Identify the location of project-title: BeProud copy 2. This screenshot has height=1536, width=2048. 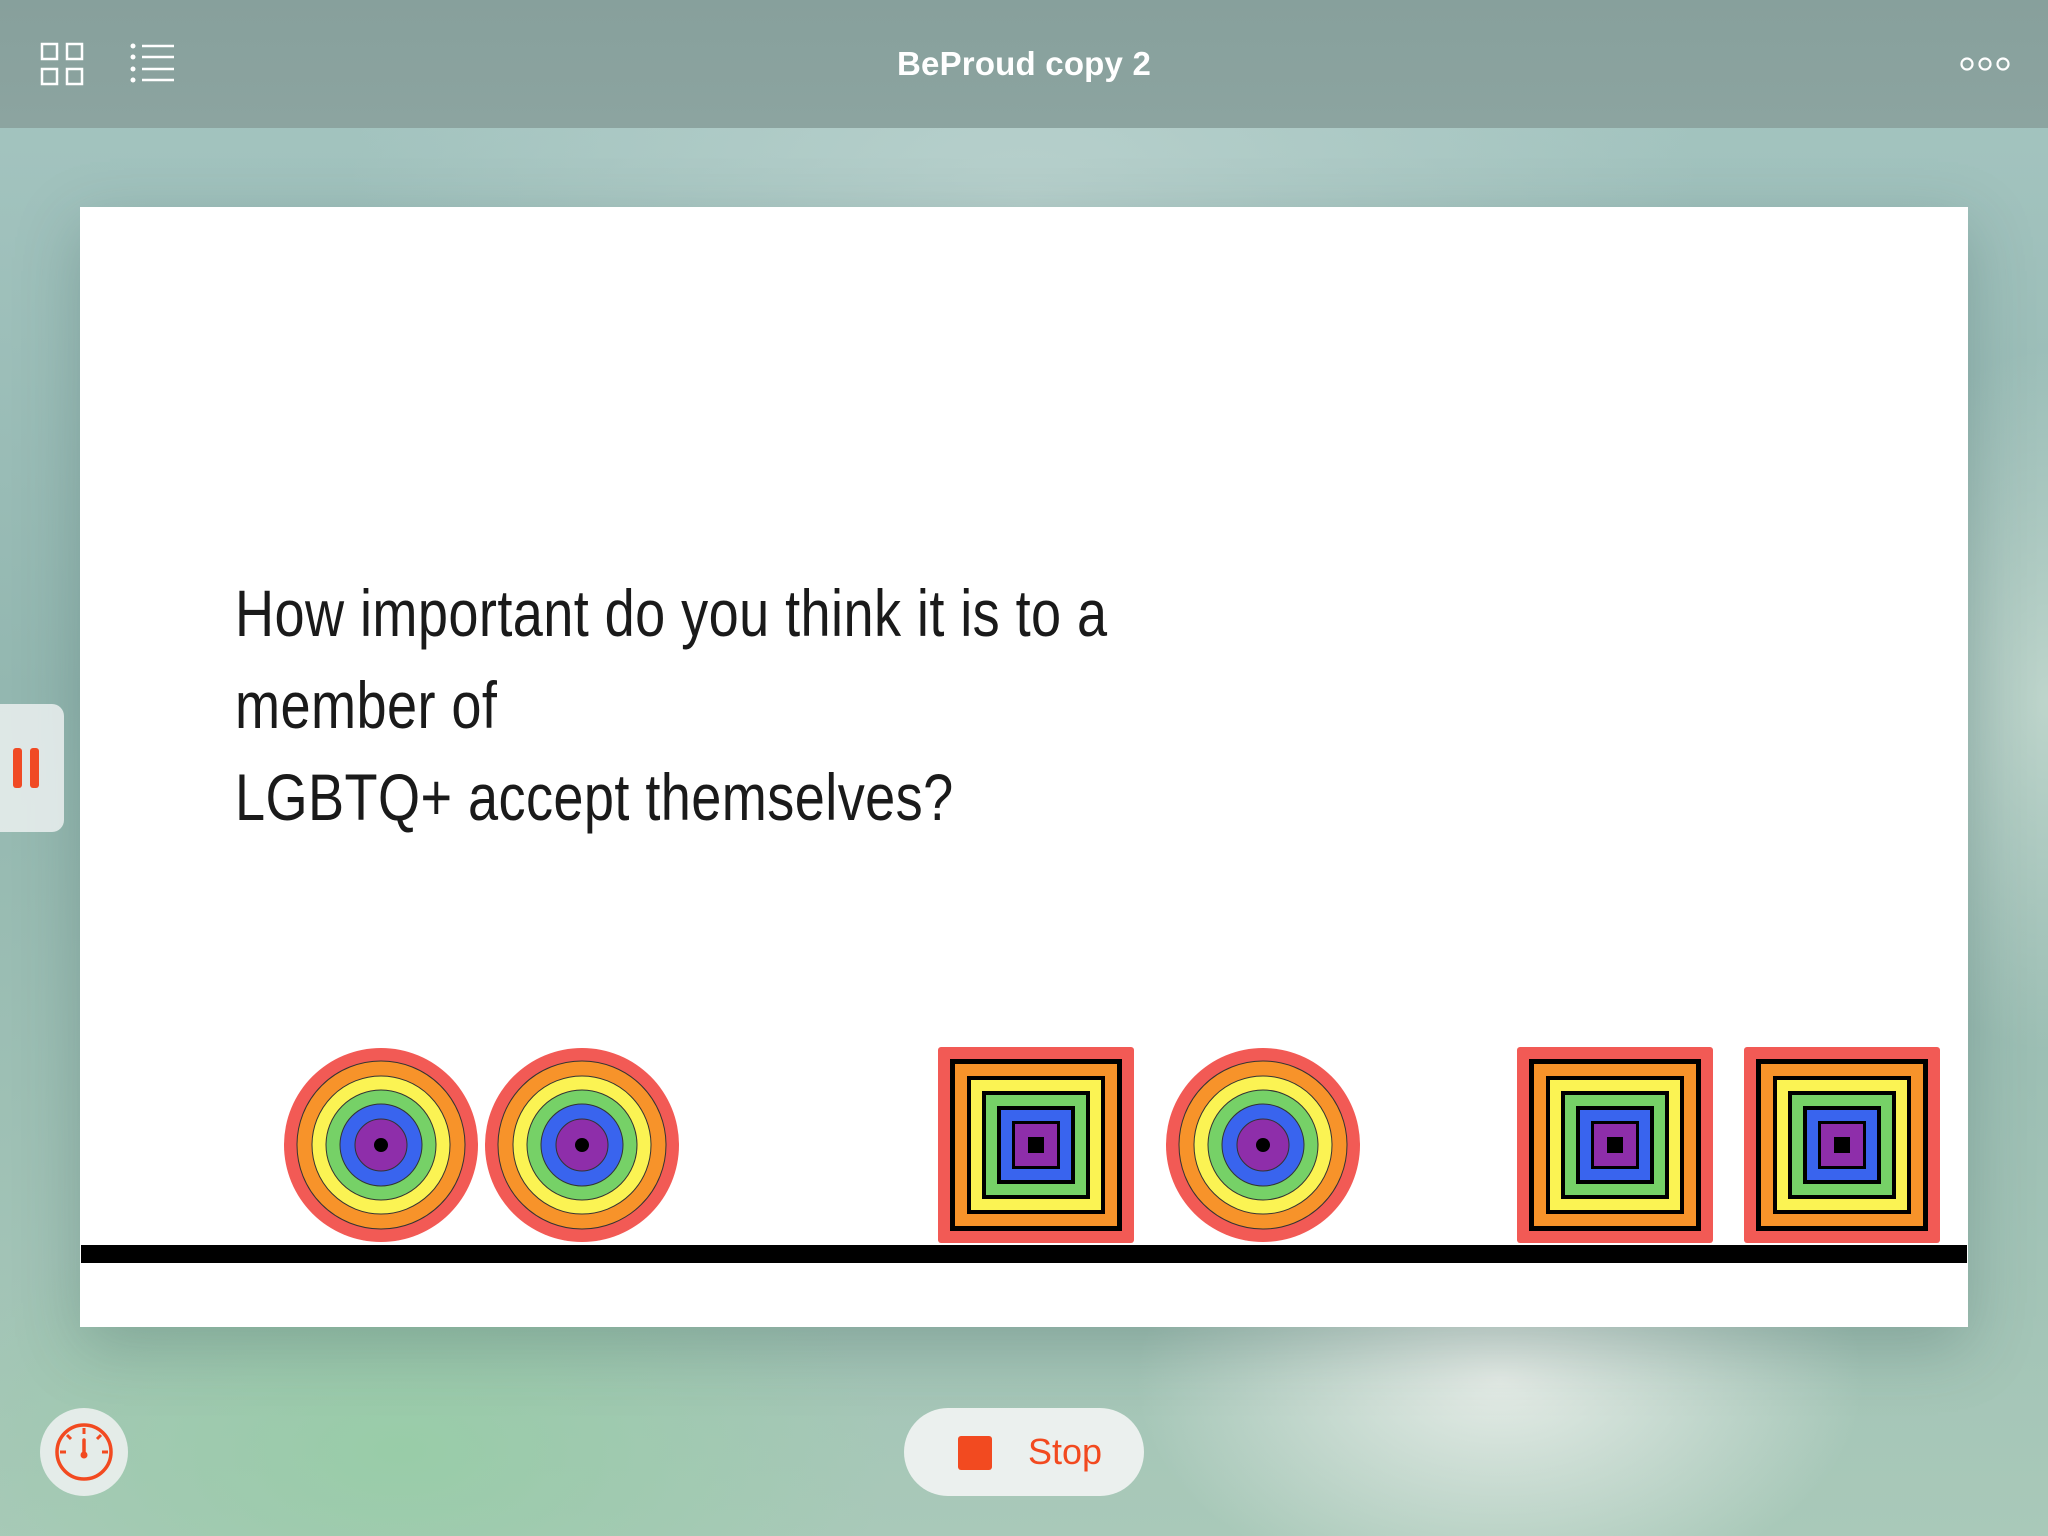
(1024, 63).